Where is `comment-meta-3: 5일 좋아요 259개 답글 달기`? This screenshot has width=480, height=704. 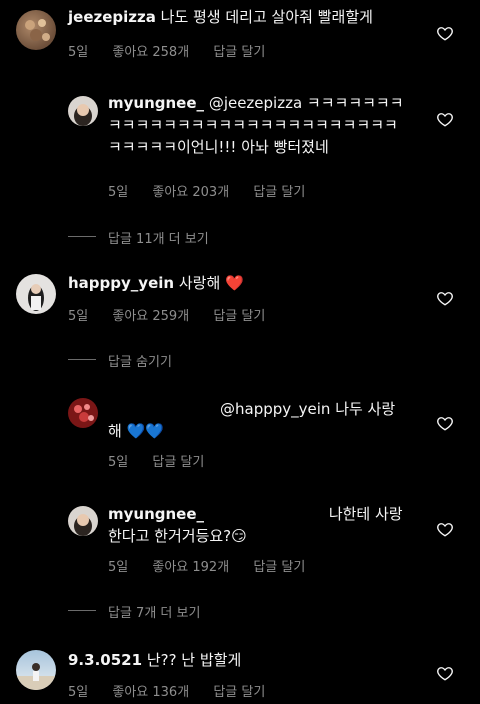 comment-meta-3: 5일 좋아요 259개 답글 달기 is located at coordinates (176, 314).